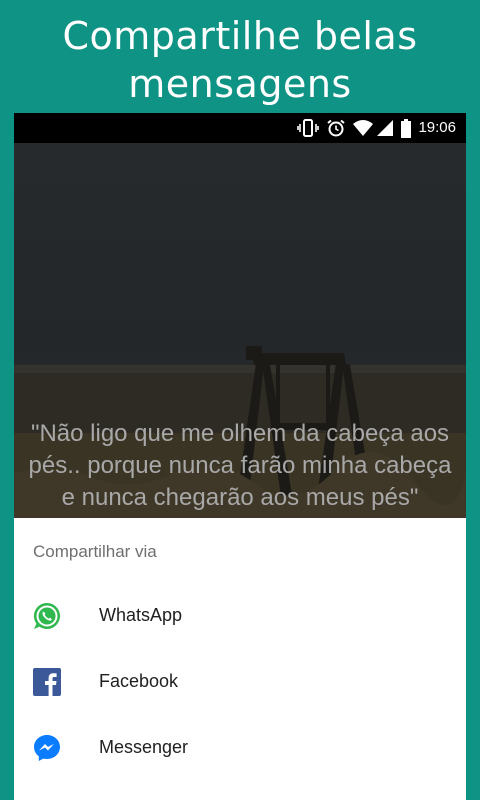 The height and width of the screenshot is (800, 480). What do you see at coordinates (144, 747) in the screenshot?
I see `share-option-label: Messenger` at bounding box center [144, 747].